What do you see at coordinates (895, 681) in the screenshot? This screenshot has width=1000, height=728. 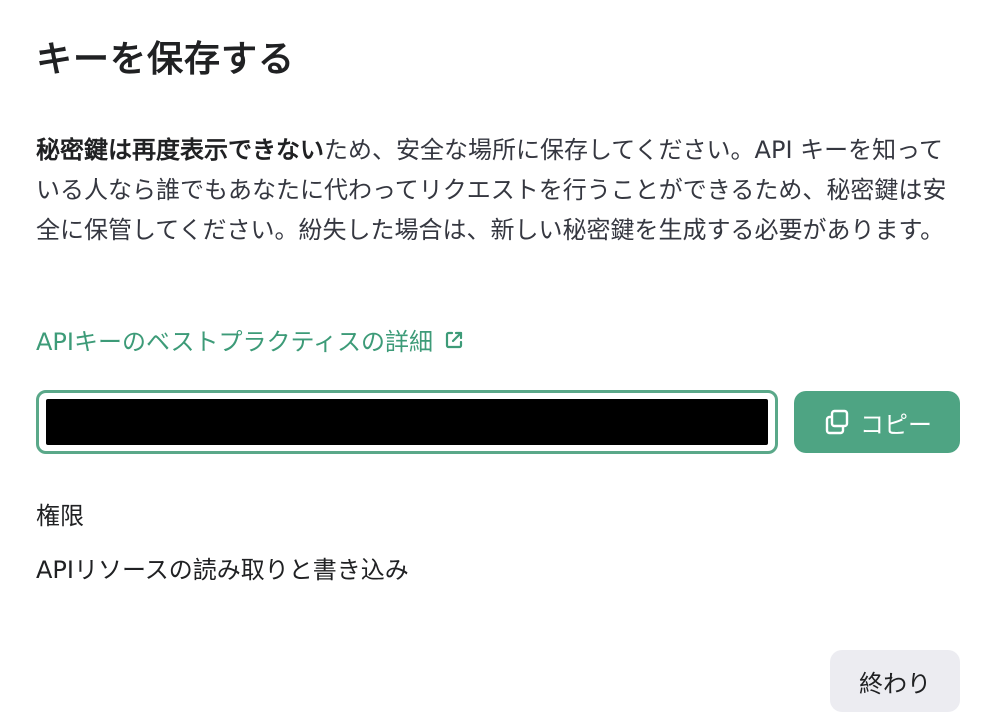 I see `done-button: 終わり` at bounding box center [895, 681].